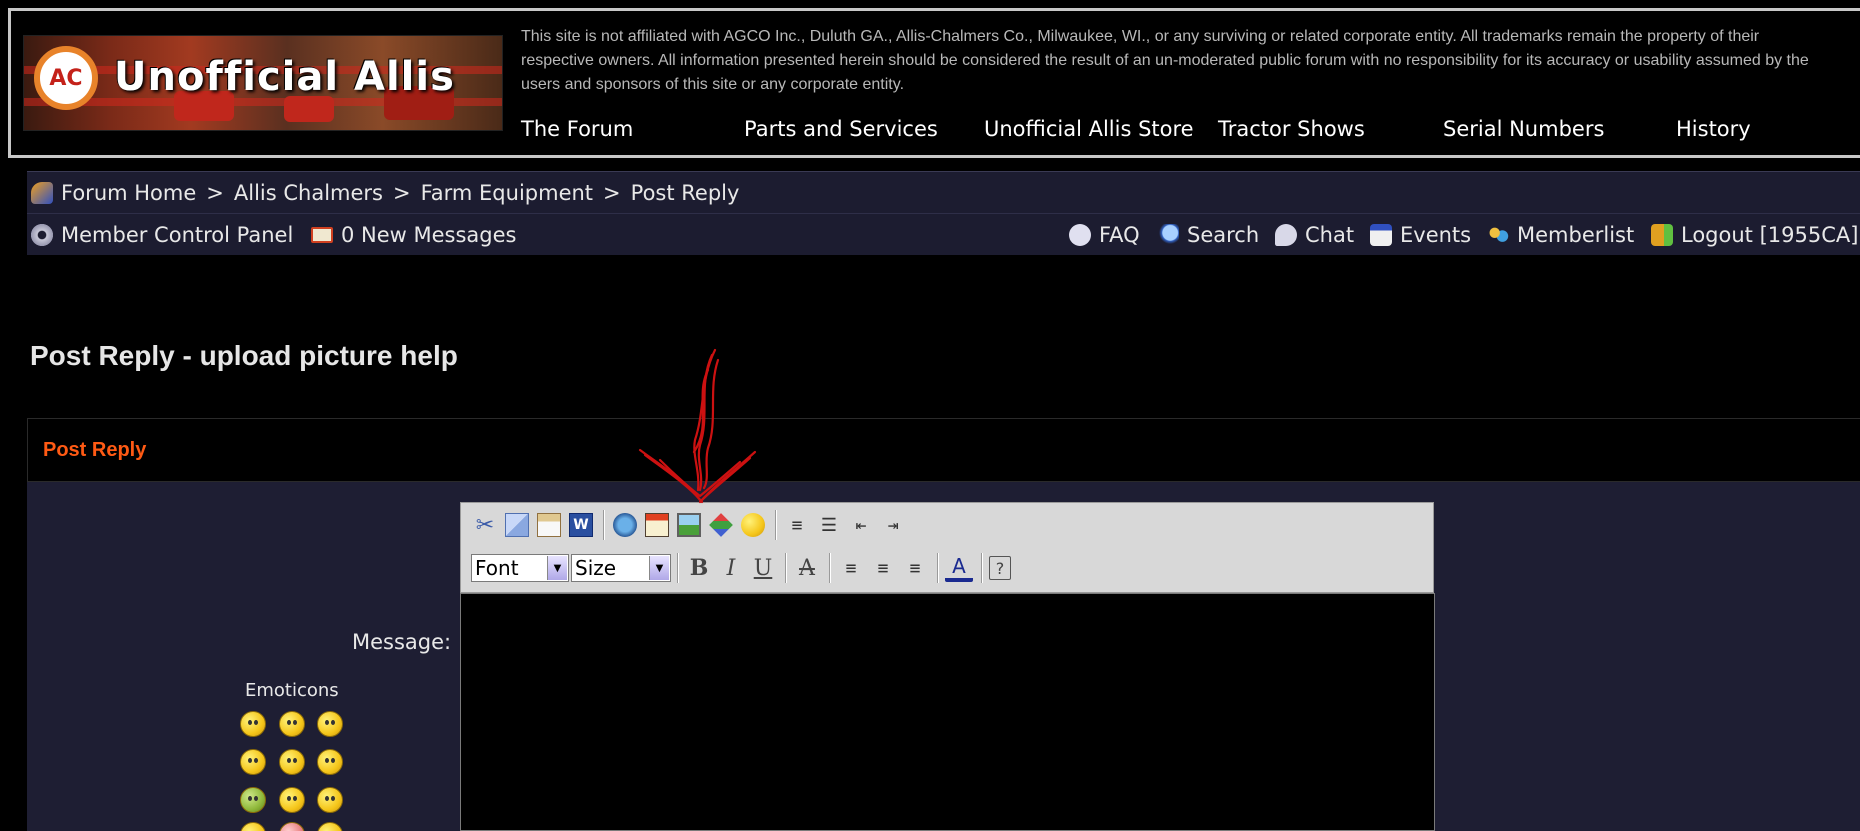 Image resolution: width=1860 pixels, height=831 pixels. Describe the element at coordinates (959, 568) in the screenshot. I see `text-color-button: A` at that location.